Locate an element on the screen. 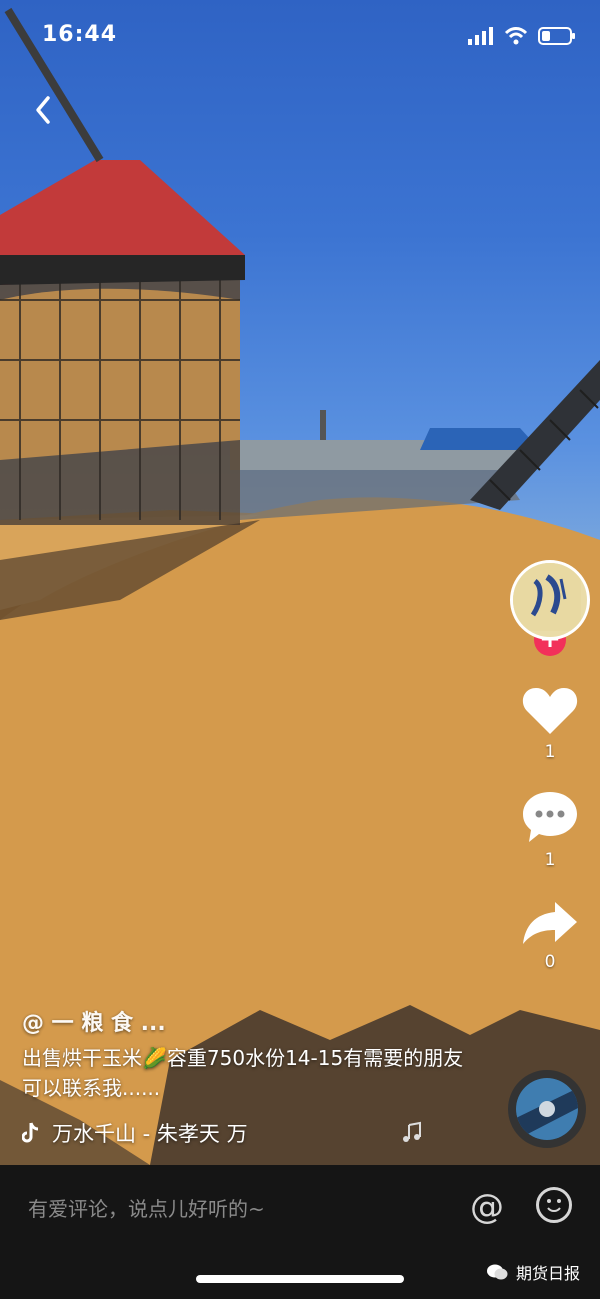 The height and width of the screenshot is (1299, 600). music-note-icon is located at coordinates (411, 1131).